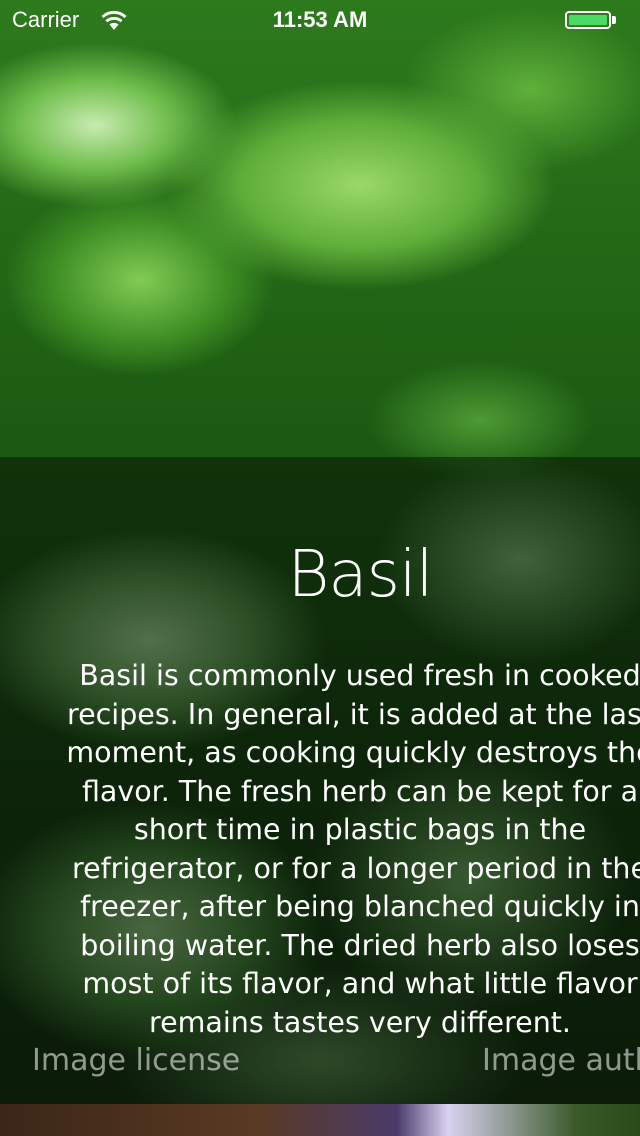 This screenshot has height=1136, width=640. I want to click on description-line: flavor. The fresh herb can be kept for a, so click(360, 791).